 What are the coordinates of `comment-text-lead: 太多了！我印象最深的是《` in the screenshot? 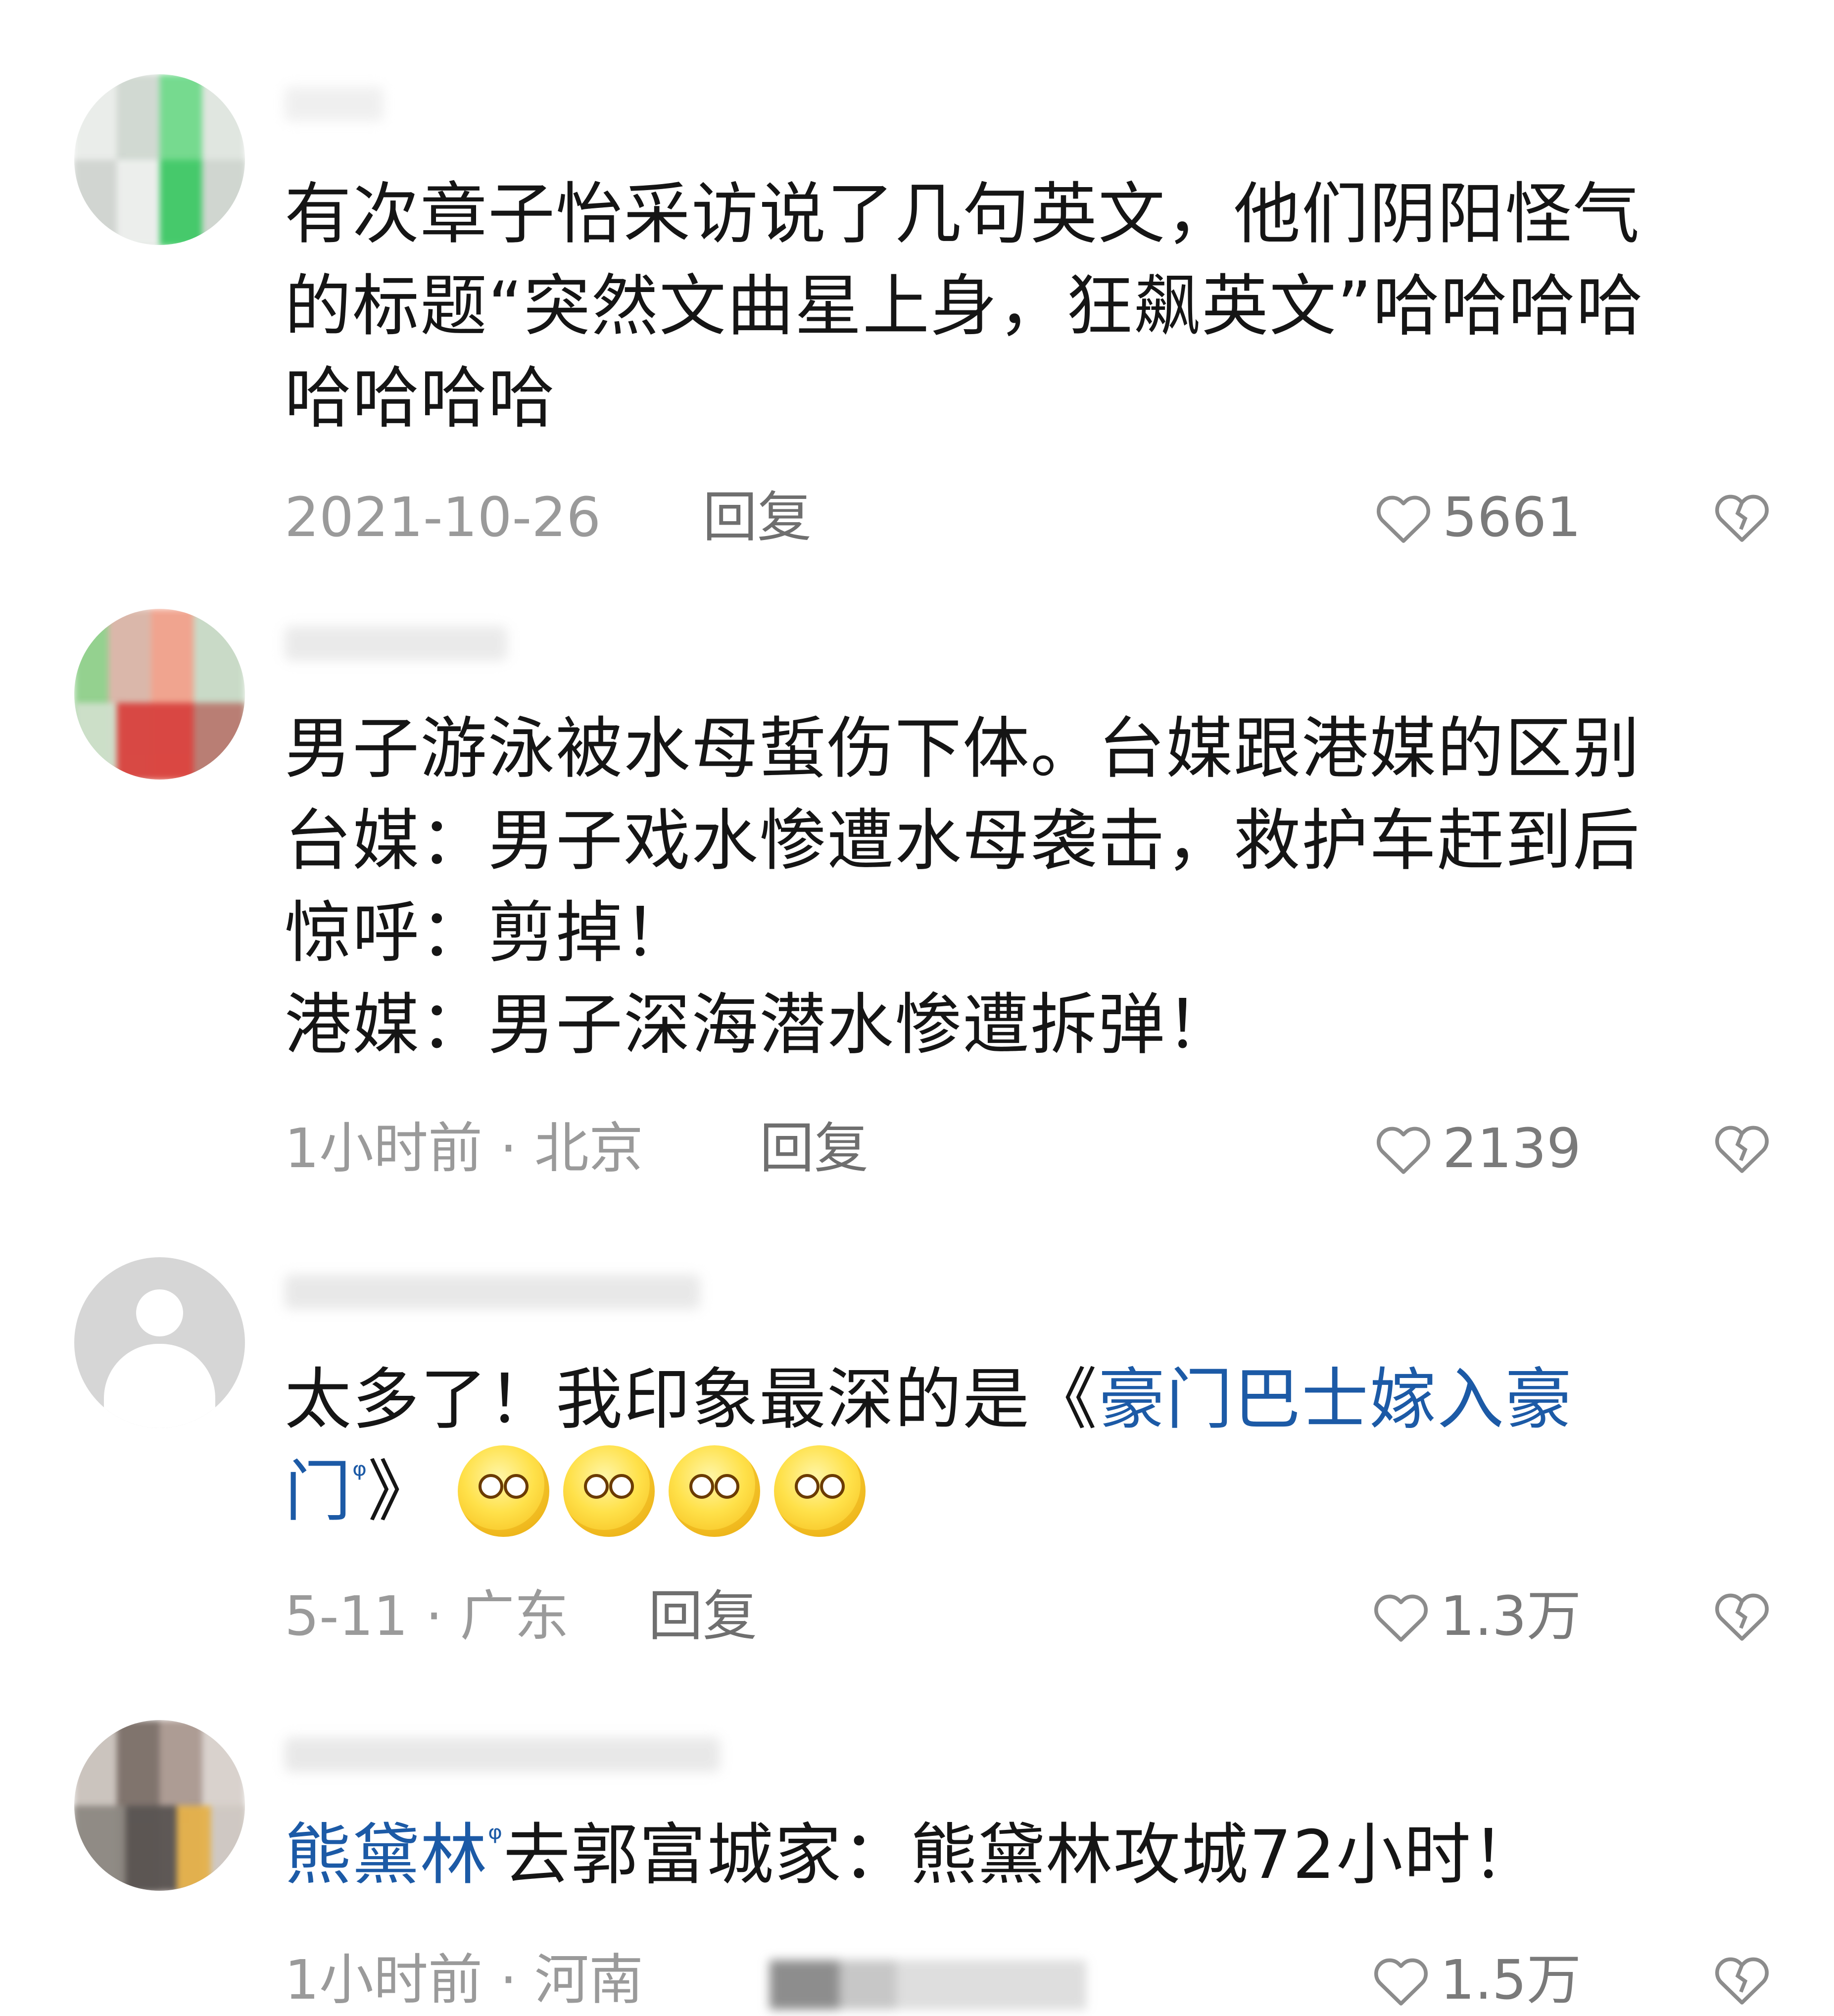 It's located at (691, 1399).